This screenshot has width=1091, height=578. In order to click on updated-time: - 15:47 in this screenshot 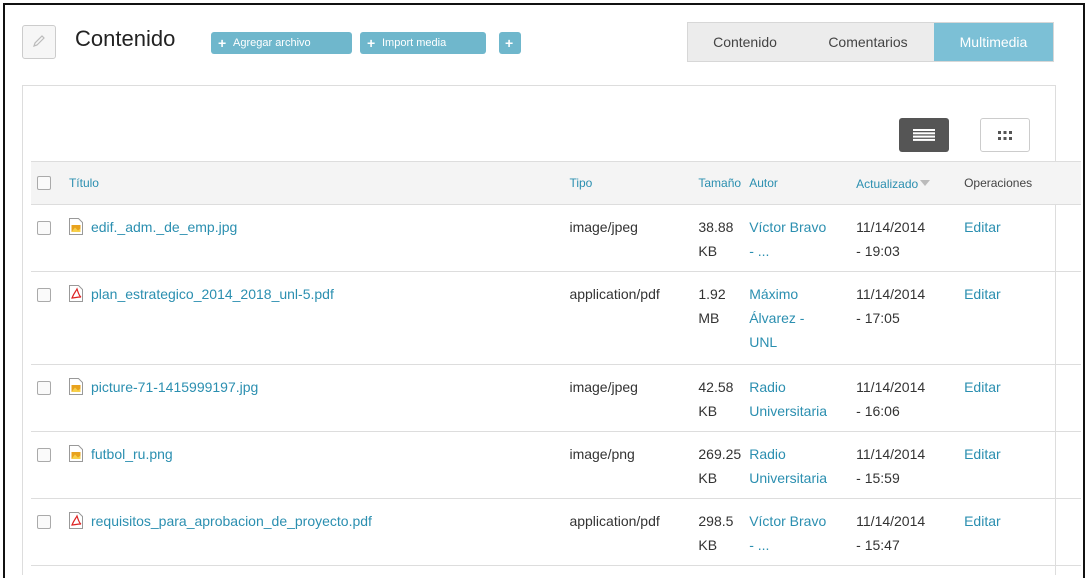, I will do `click(878, 545)`.